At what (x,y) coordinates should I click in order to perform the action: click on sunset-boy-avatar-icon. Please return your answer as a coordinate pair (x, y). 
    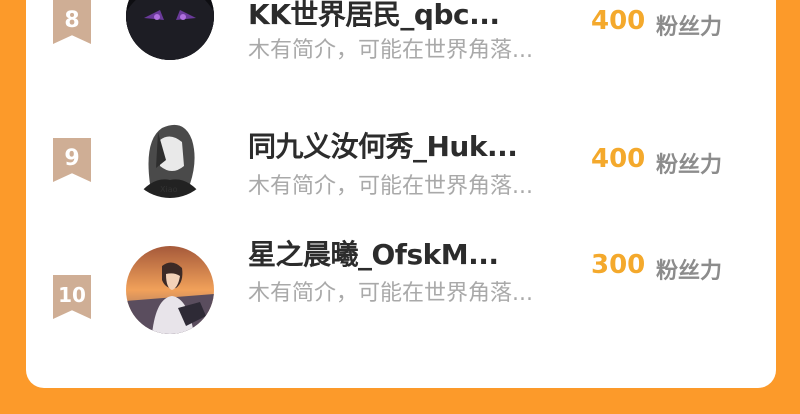
    Looking at the image, I should click on (170, 290).